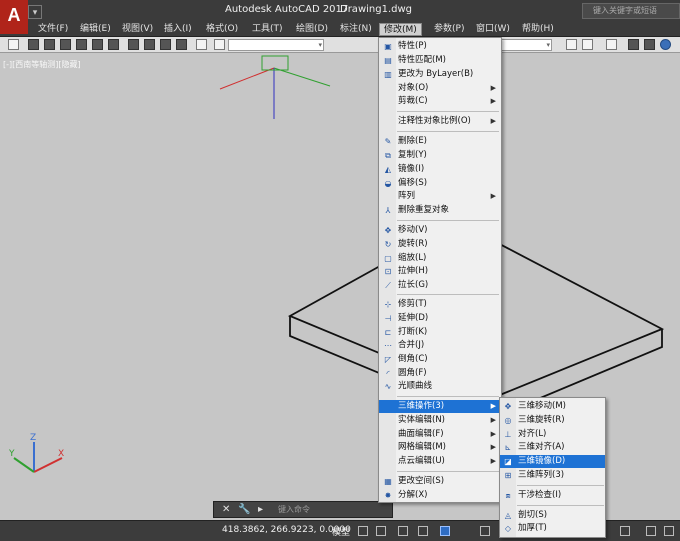 This screenshot has width=680, height=541. Describe the element at coordinates (14, 17) in the screenshot. I see `app-logo: A` at that location.